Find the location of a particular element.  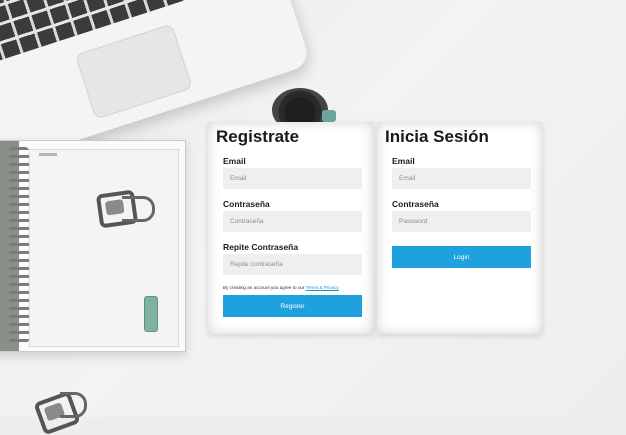

login-panel: Inicia Sesión Email Contraseña Login is located at coordinates (459, 228).